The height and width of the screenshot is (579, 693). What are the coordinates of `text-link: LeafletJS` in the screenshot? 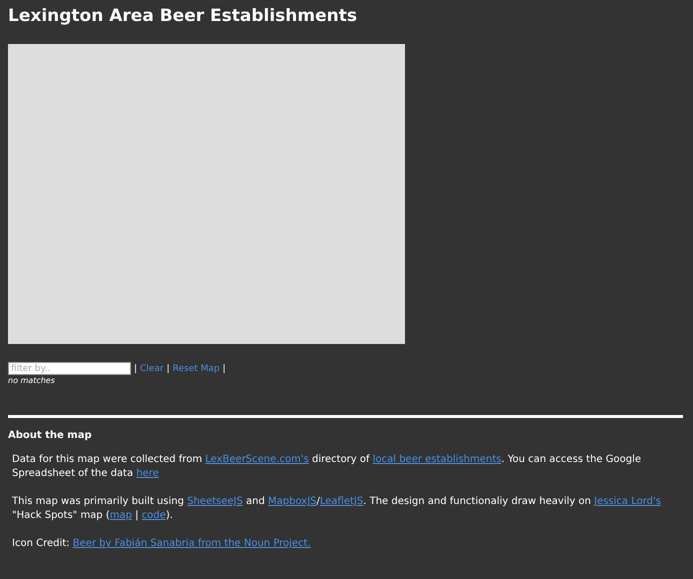 It's located at (342, 501).